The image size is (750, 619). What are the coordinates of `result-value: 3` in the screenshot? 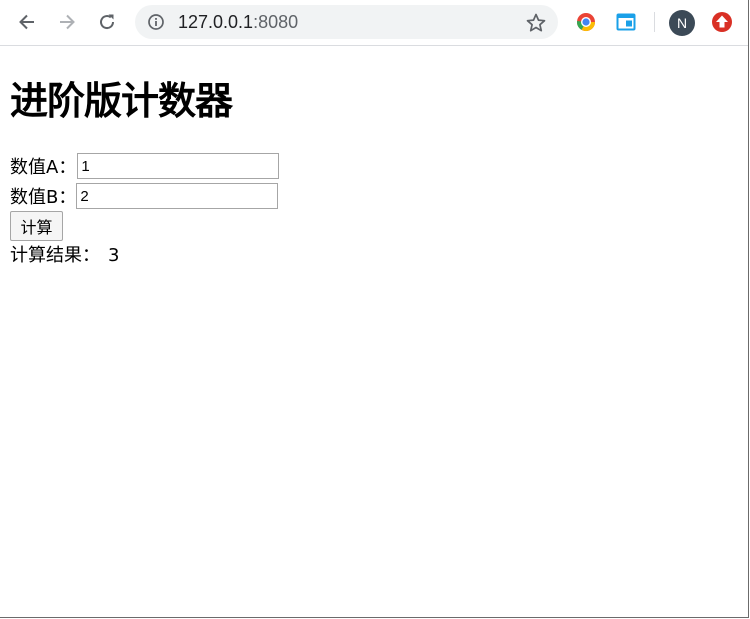 It's located at (114, 255).